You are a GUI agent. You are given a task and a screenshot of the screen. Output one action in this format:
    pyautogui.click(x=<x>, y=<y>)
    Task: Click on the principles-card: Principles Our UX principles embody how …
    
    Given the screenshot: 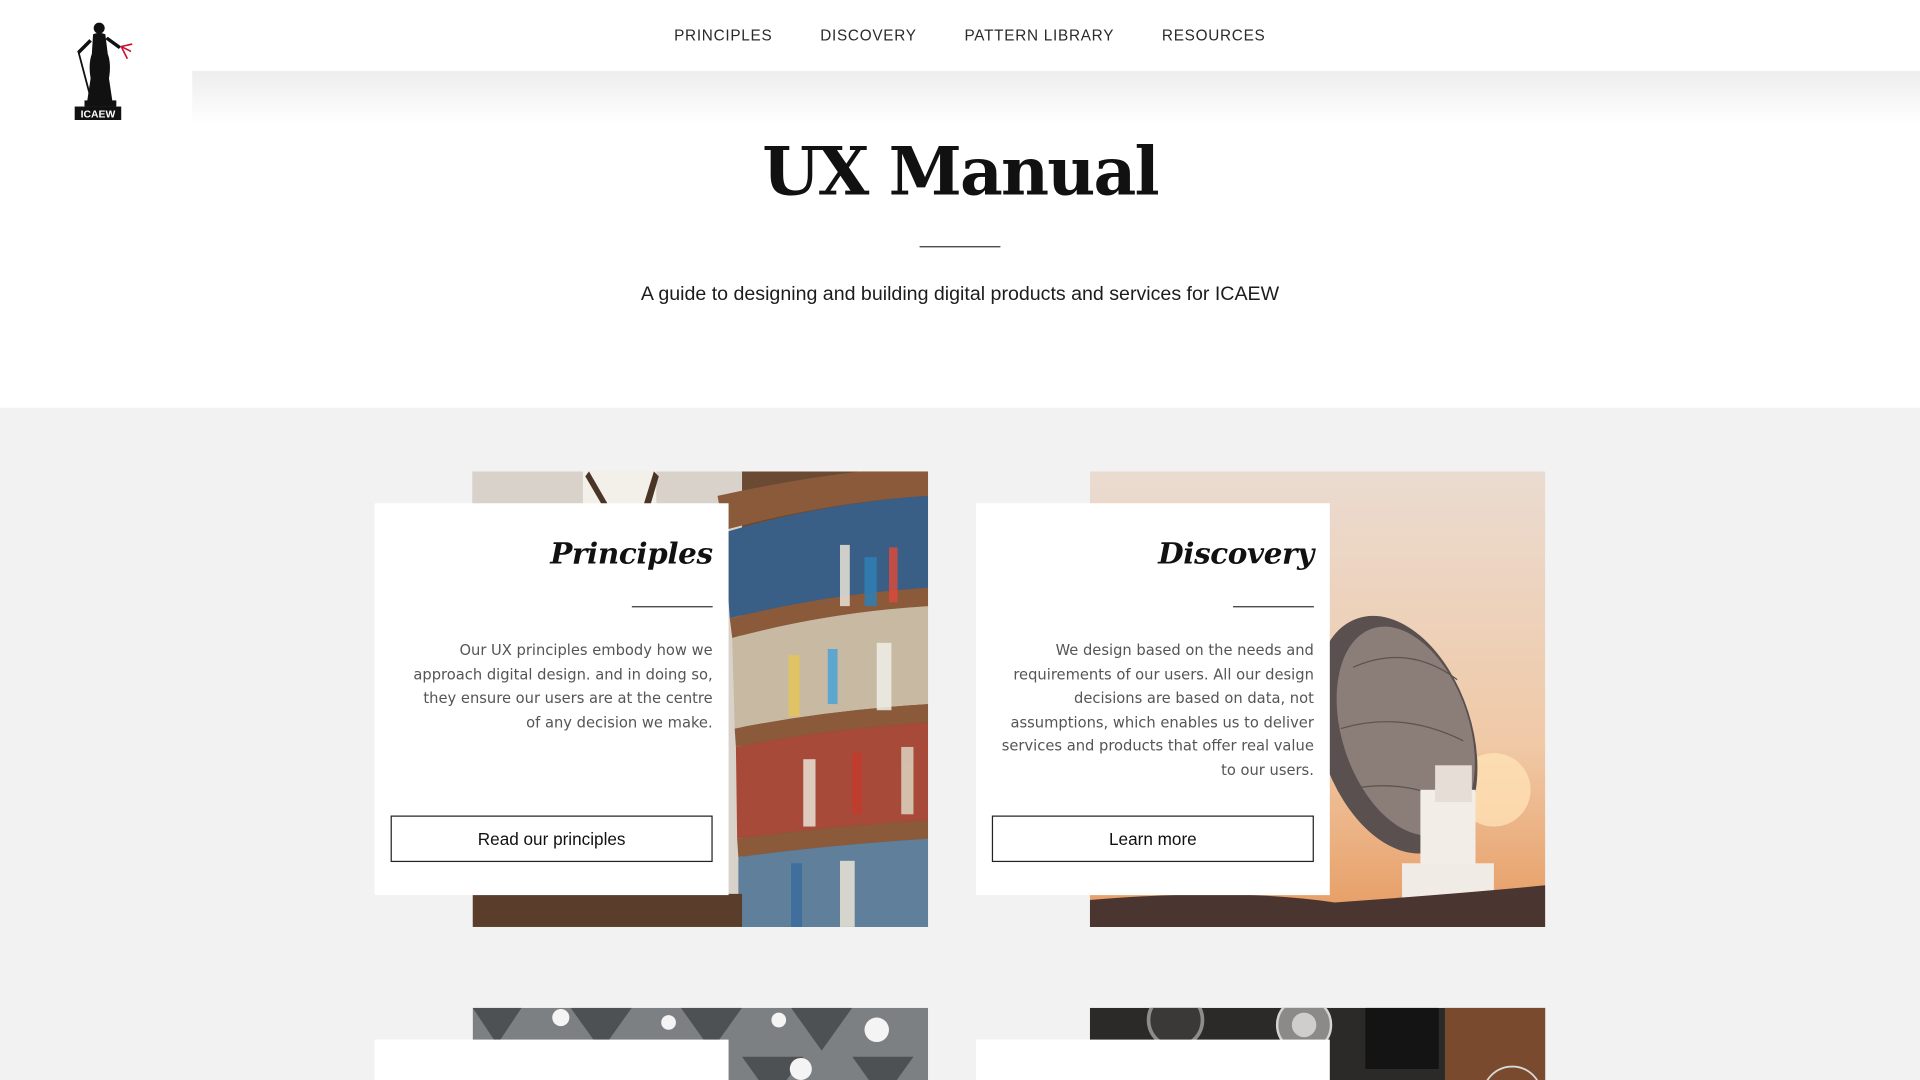 What is the action you would take?
    pyautogui.click(x=551, y=699)
    